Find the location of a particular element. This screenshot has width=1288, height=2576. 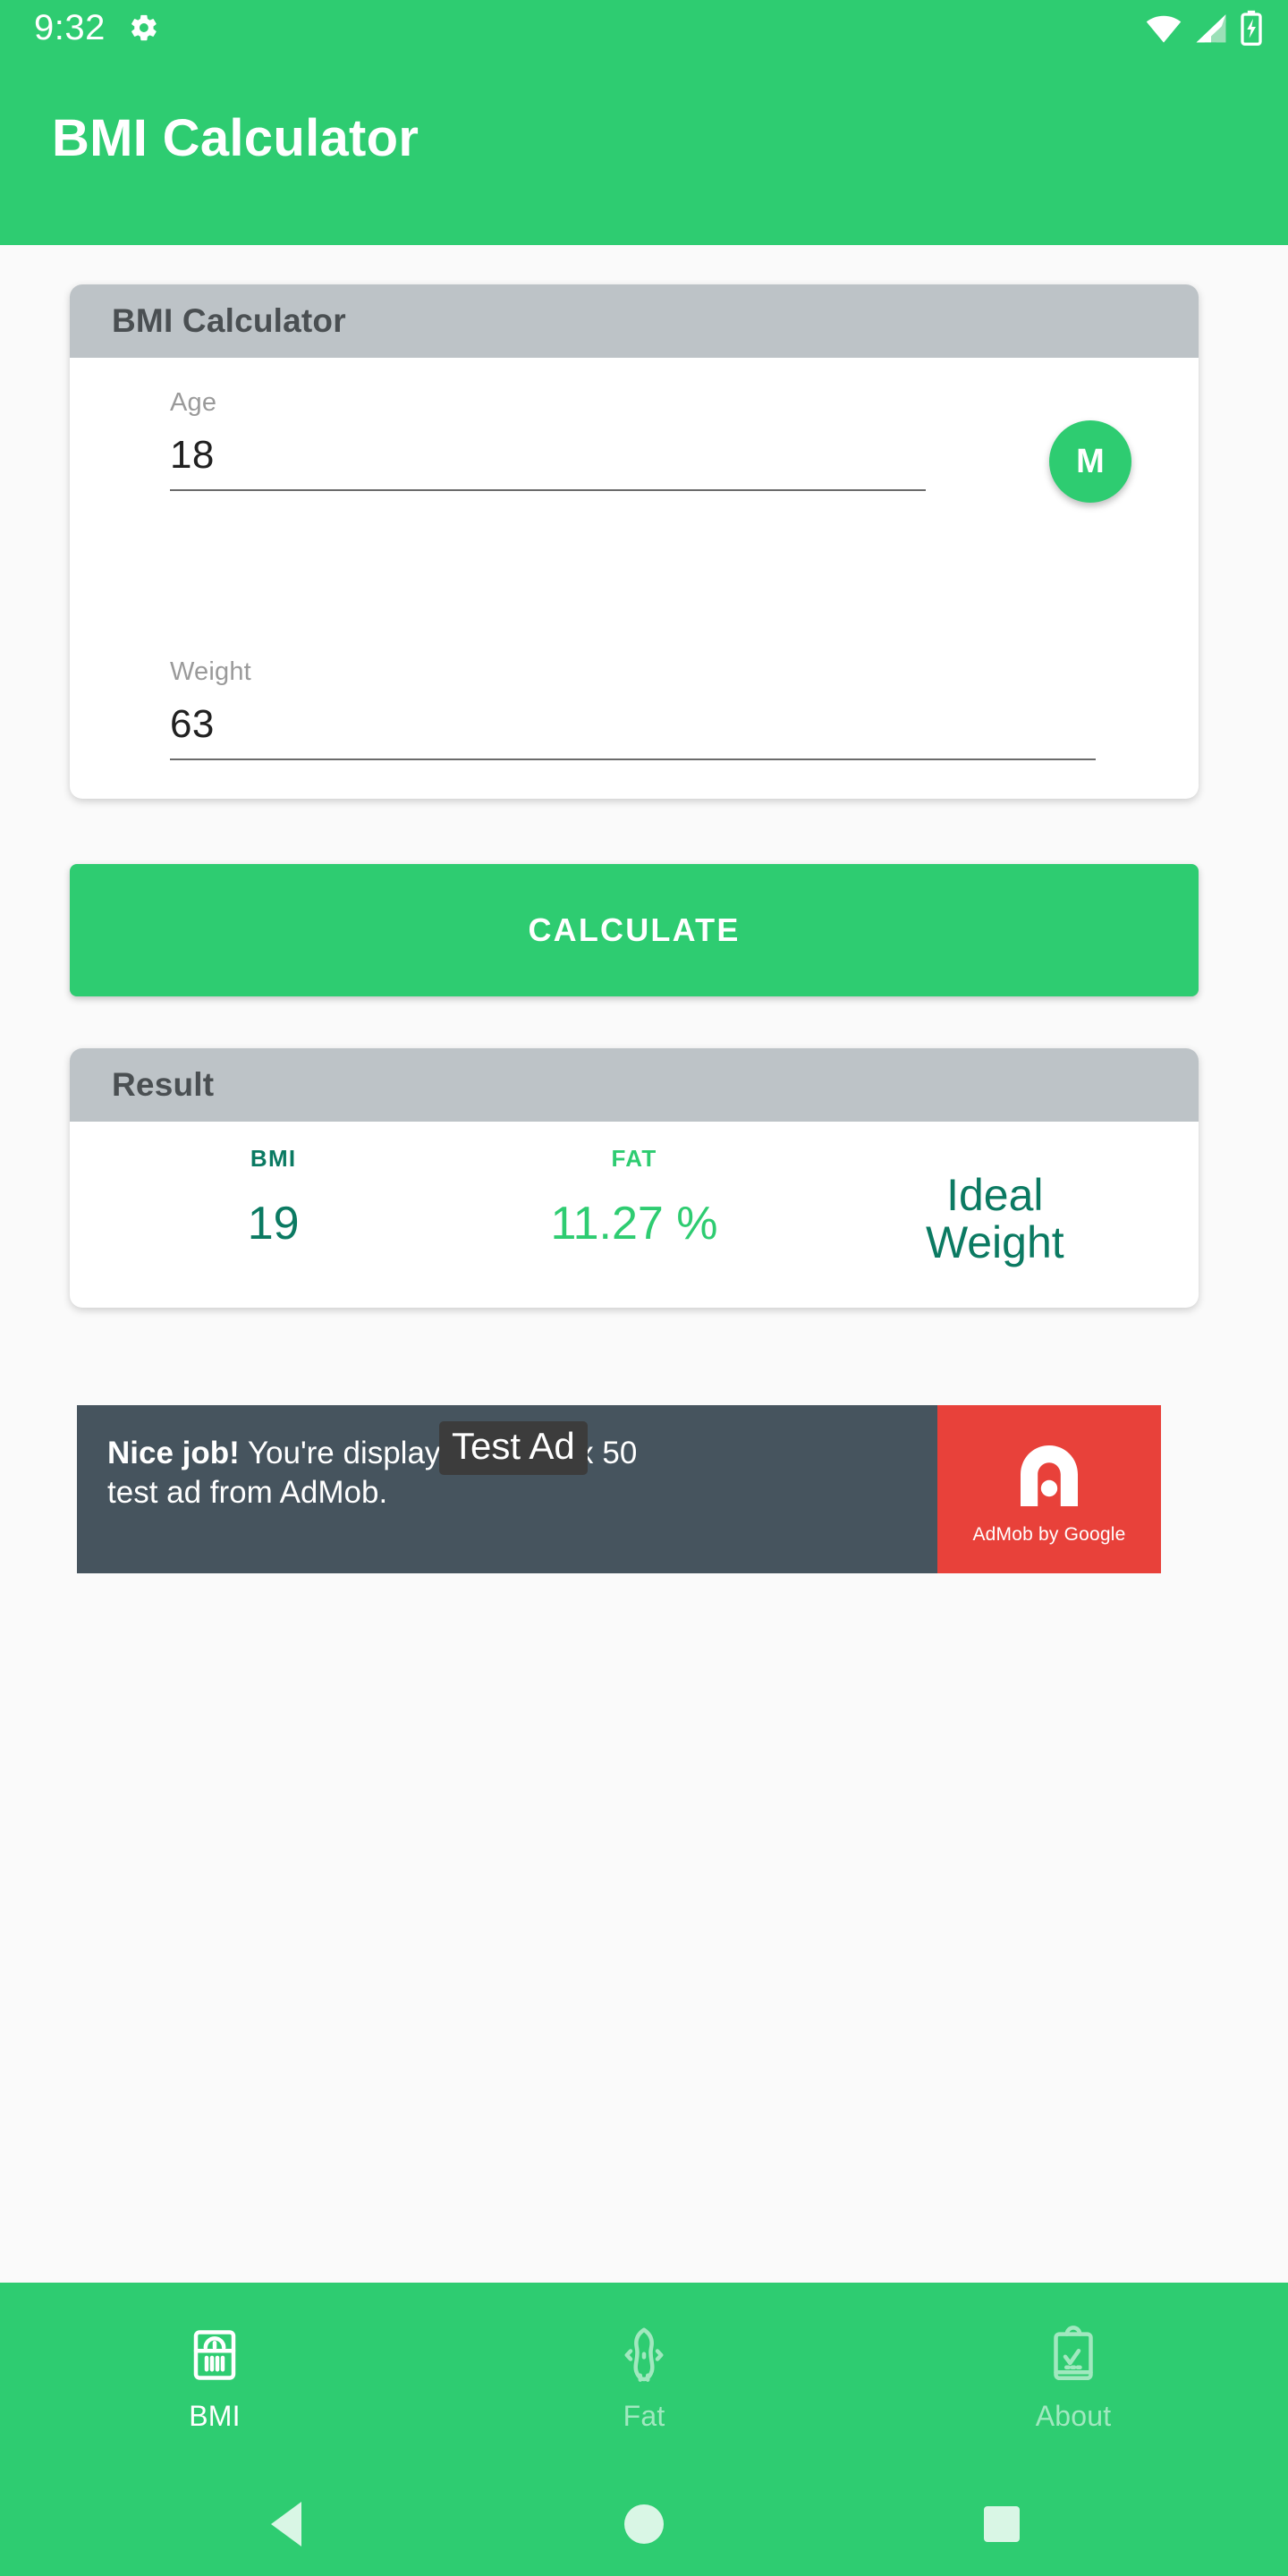

nav-label-about: About is located at coordinates (1073, 2415).